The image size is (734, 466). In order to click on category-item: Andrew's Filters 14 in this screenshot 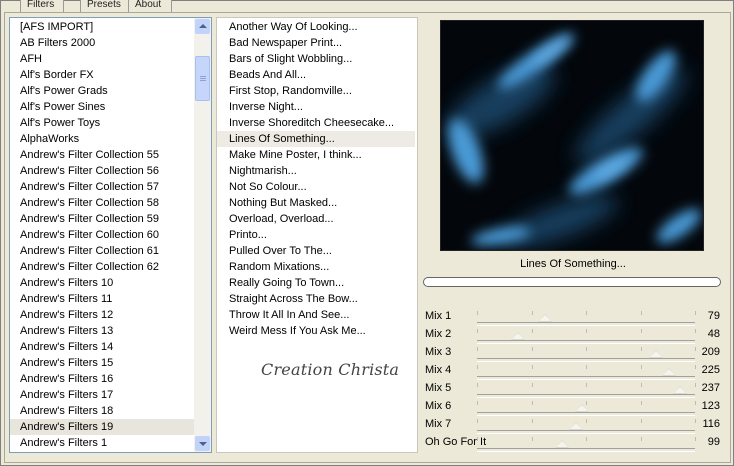, I will do `click(102, 347)`.